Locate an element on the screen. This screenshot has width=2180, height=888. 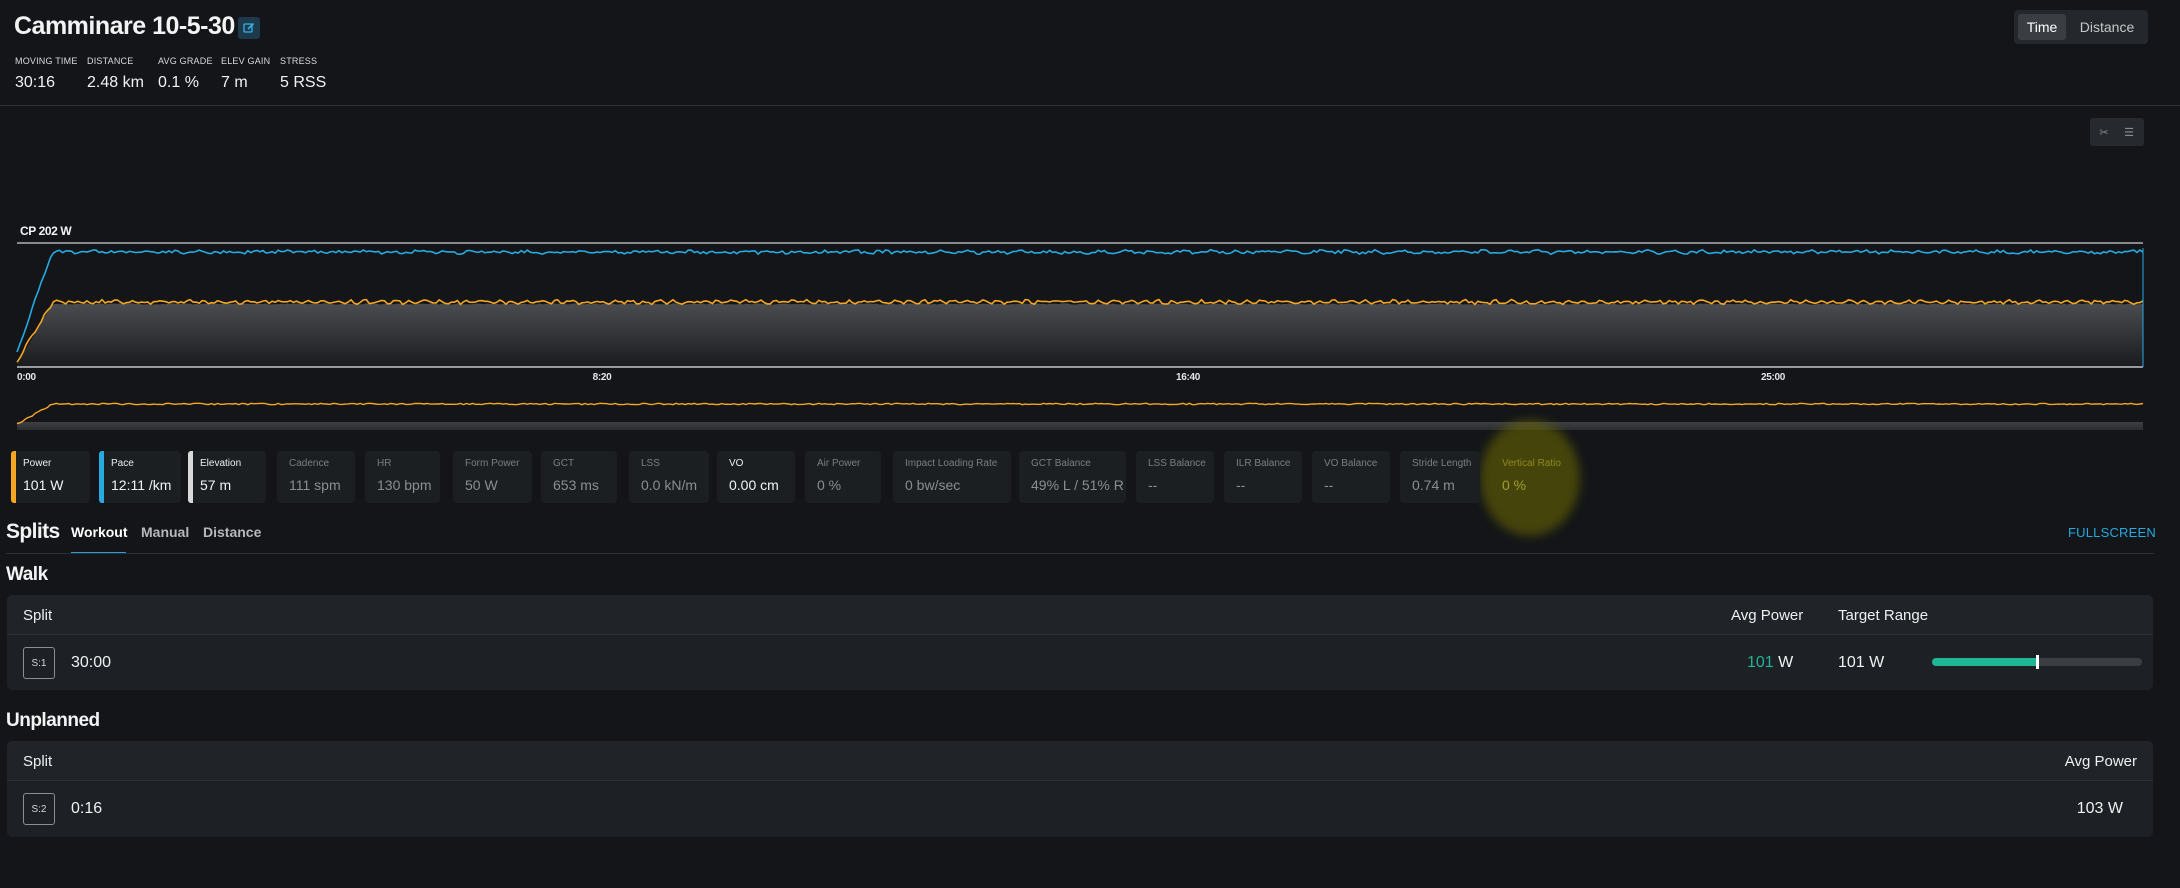
metric-stress: STRESS 5 RSS is located at coordinates (303, 74).